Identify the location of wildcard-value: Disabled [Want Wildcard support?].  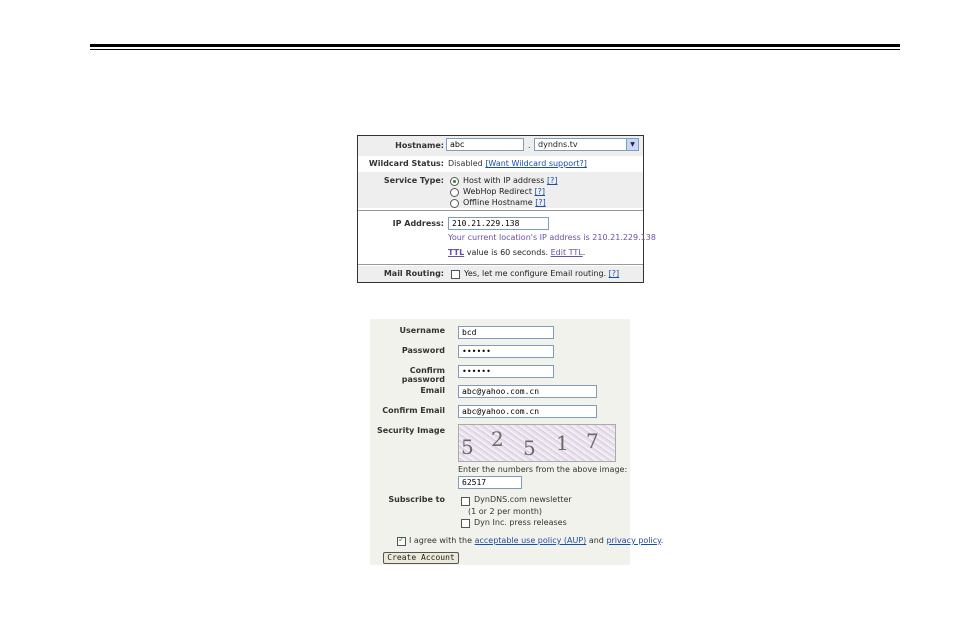
(517, 163).